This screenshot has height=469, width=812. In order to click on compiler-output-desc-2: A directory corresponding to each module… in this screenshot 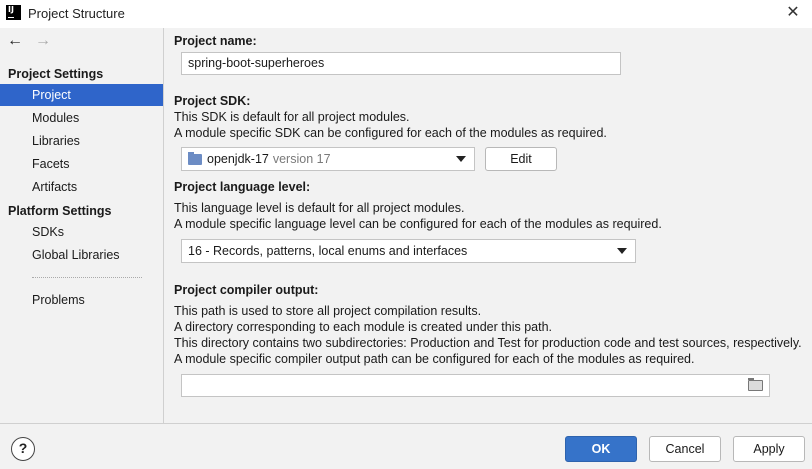, I will do `click(363, 327)`.